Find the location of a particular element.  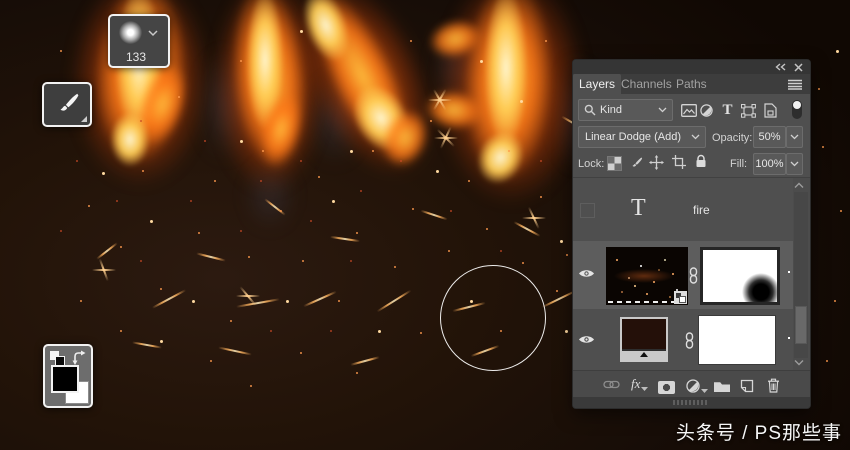

resize-grip is located at coordinates (690, 402).